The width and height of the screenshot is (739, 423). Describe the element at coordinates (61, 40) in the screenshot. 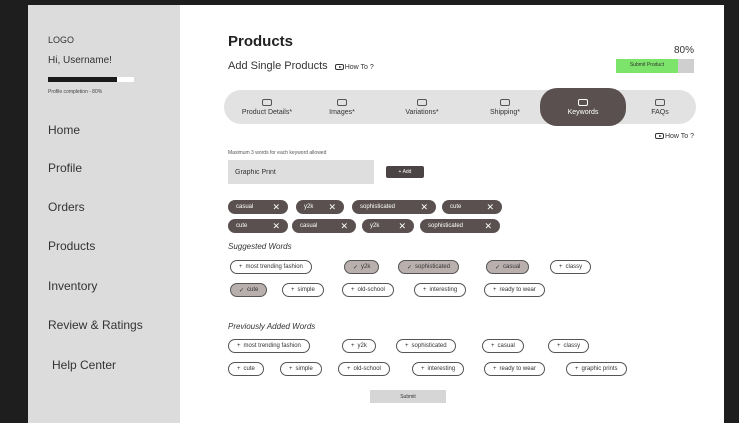

I see `logo: LOGO` at that location.